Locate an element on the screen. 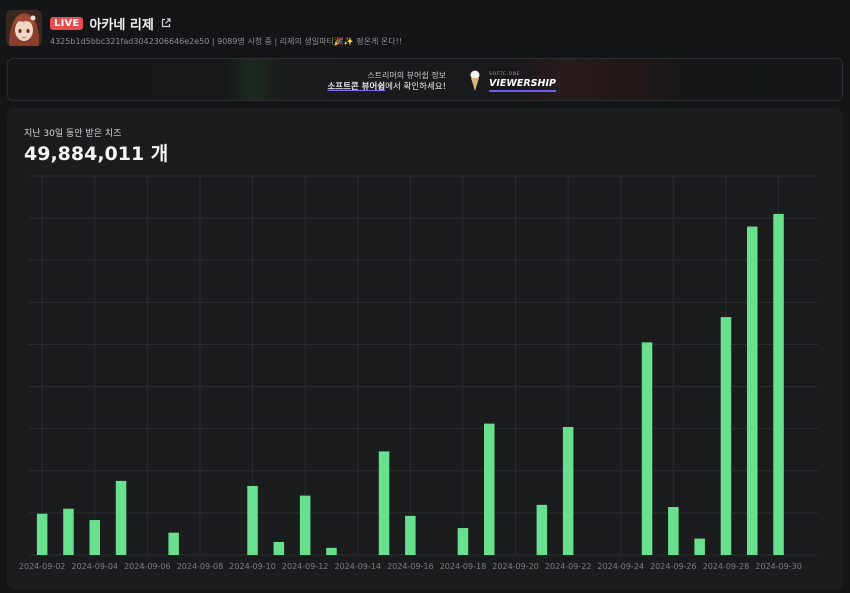 The width and height of the screenshot is (850, 593). banner-highlight: 소프트콘 뷰어쉽 is located at coordinates (356, 87).